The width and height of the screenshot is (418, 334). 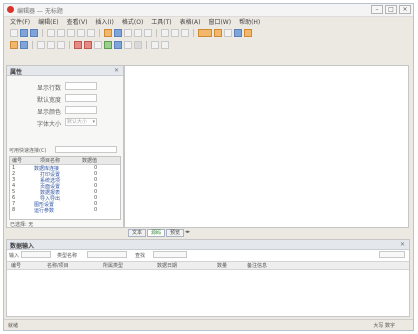 I want to click on column-header: 数据日期, so click(x=167, y=265).